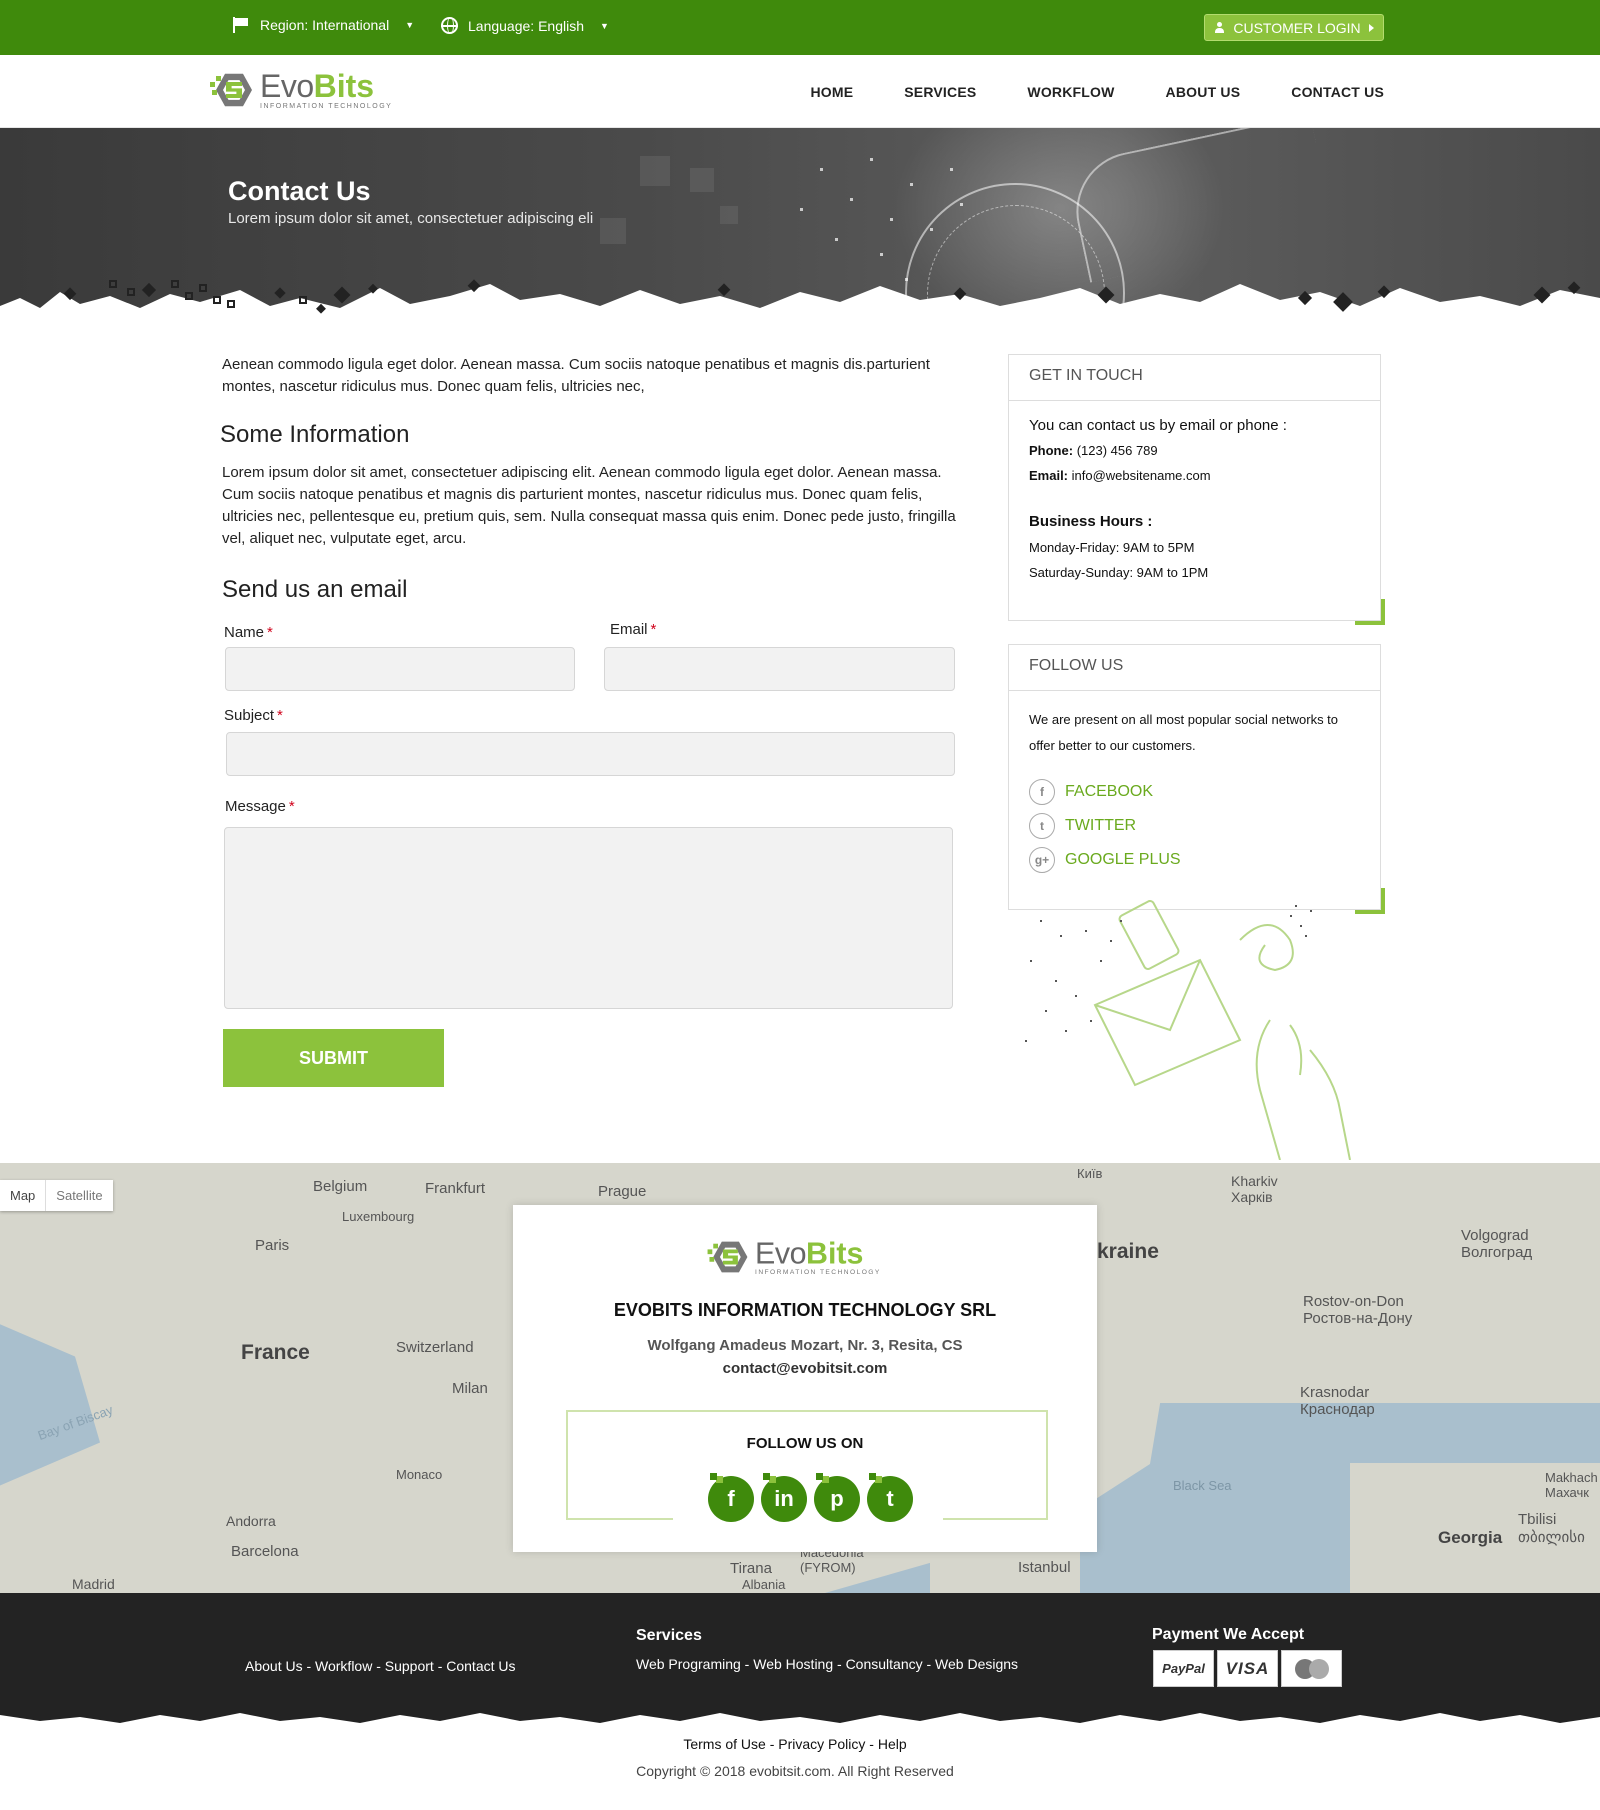 Image resolution: width=1600 pixels, height=1810 pixels. I want to click on follow-us-on-label: FOLLOW US ON, so click(805, 1443).